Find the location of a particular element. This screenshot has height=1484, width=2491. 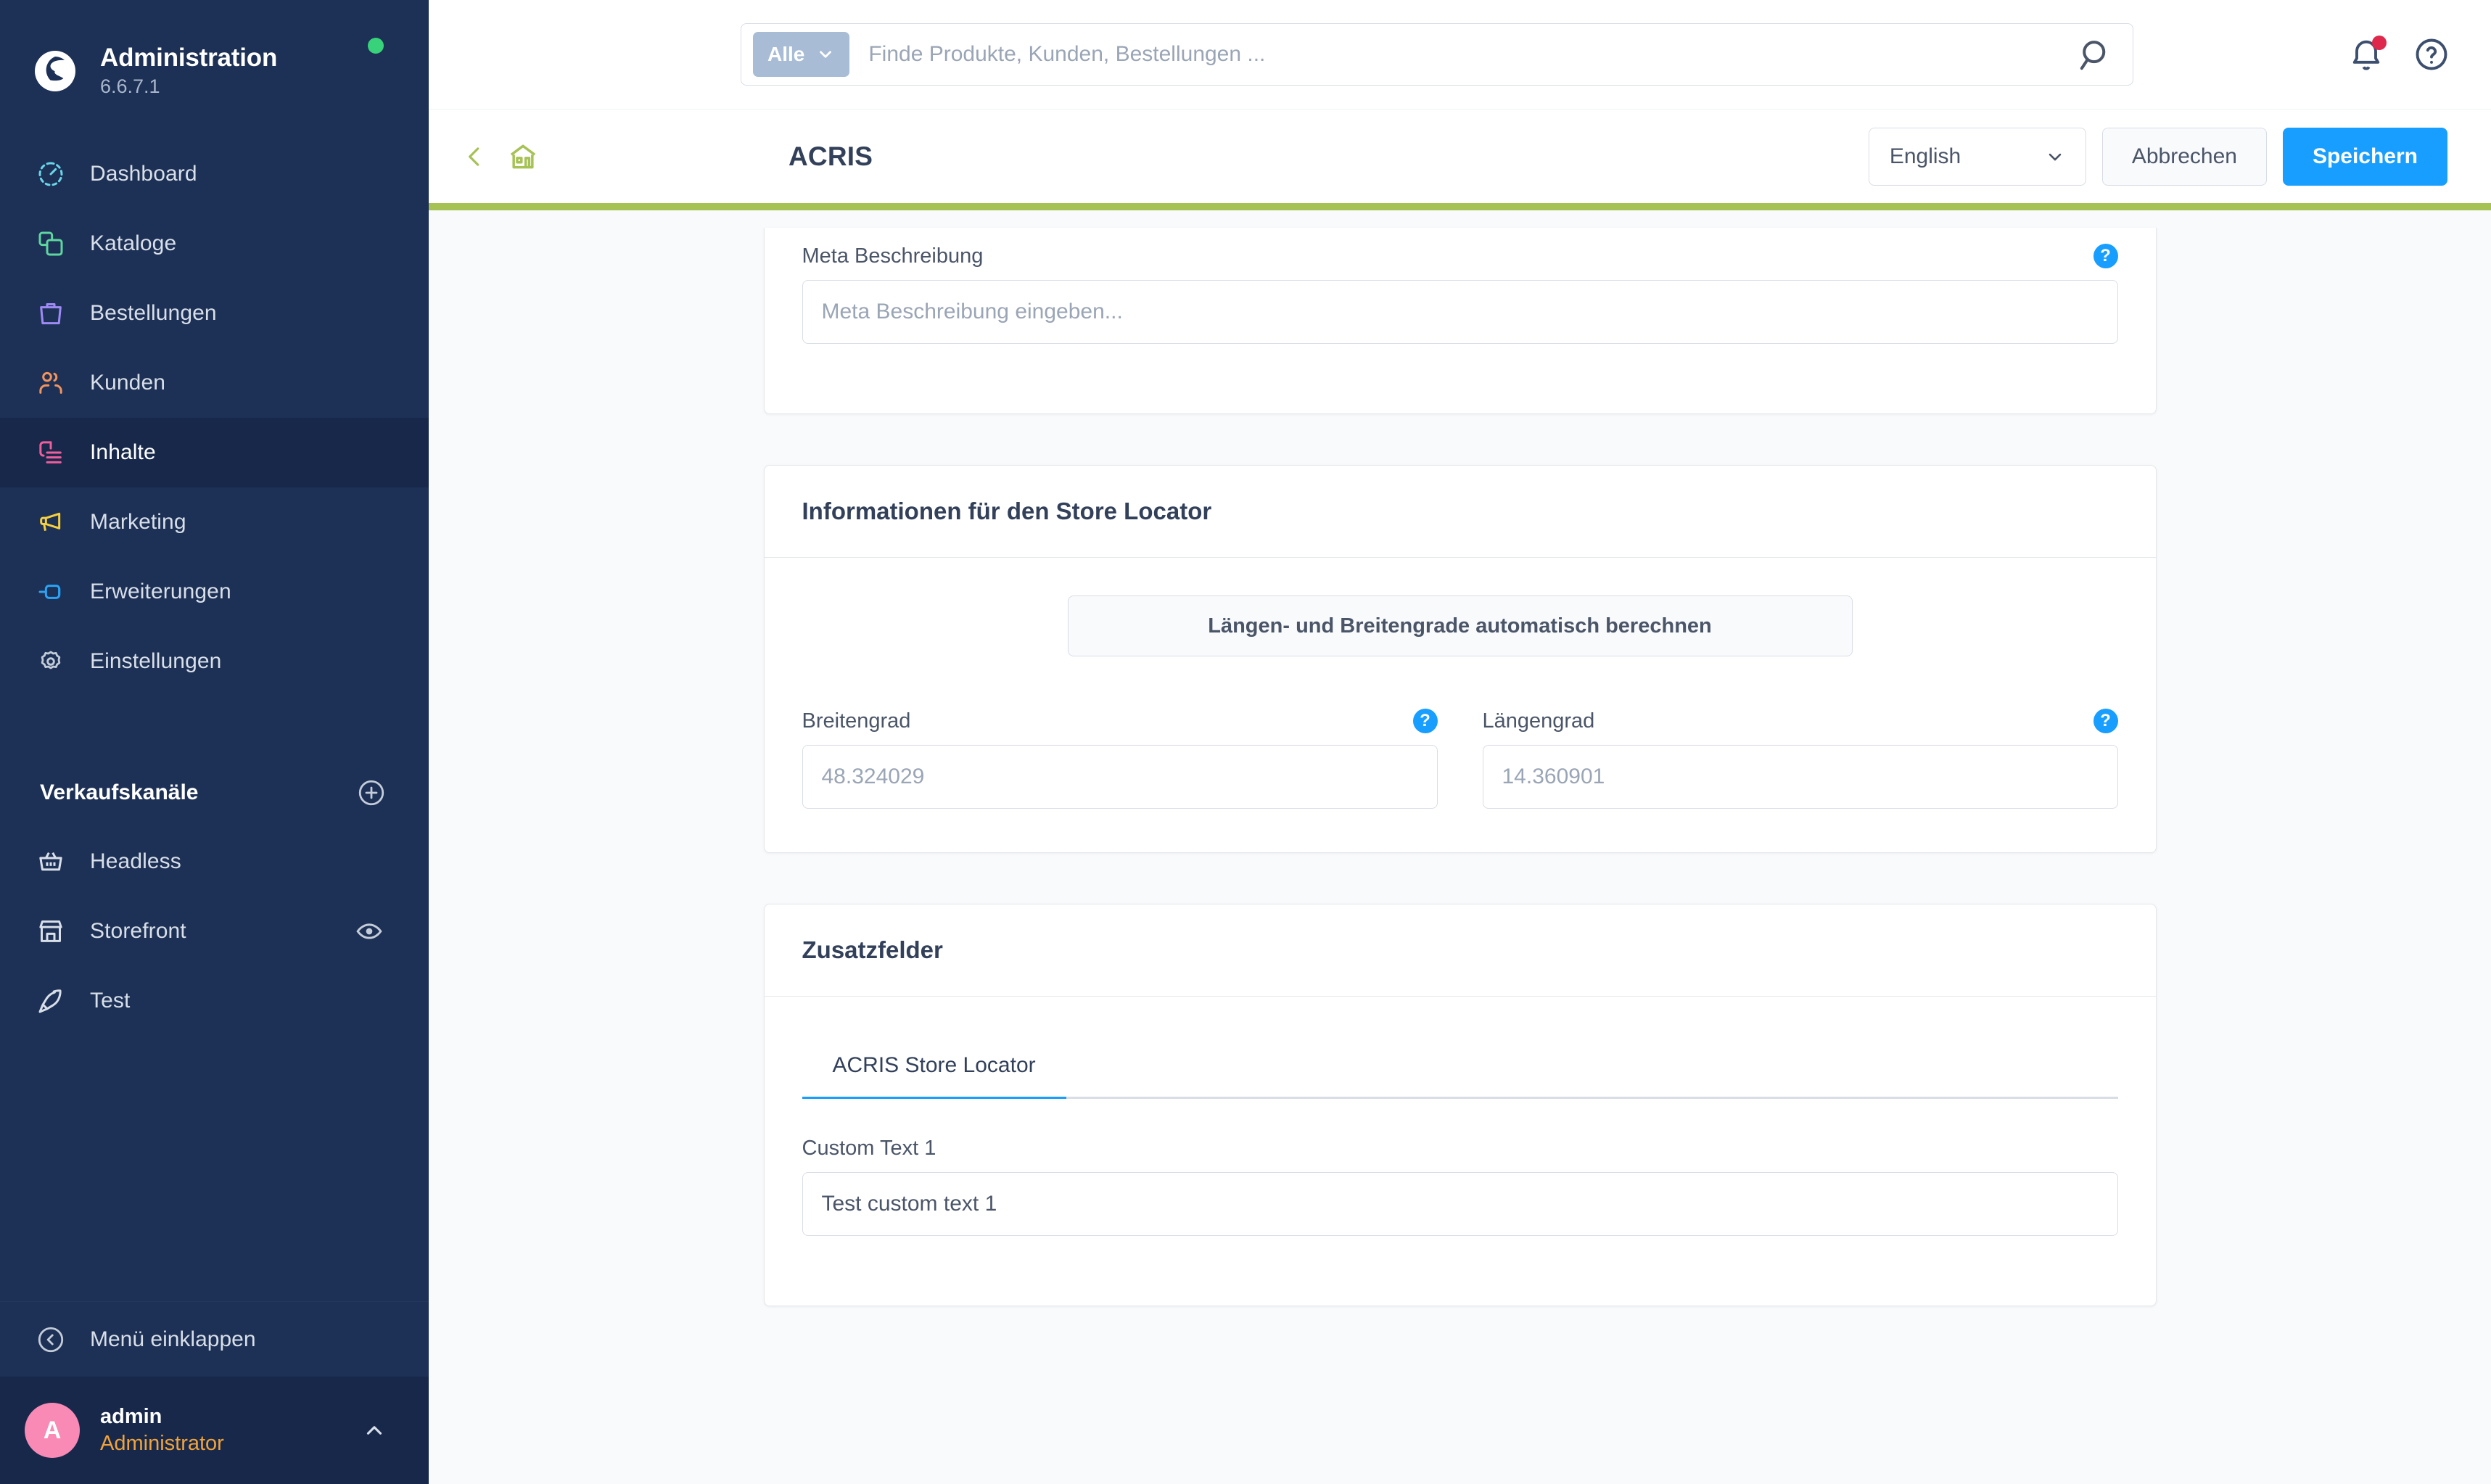

sidebar-item-erweiterungen: Erweiterungen is located at coordinates (215, 592).